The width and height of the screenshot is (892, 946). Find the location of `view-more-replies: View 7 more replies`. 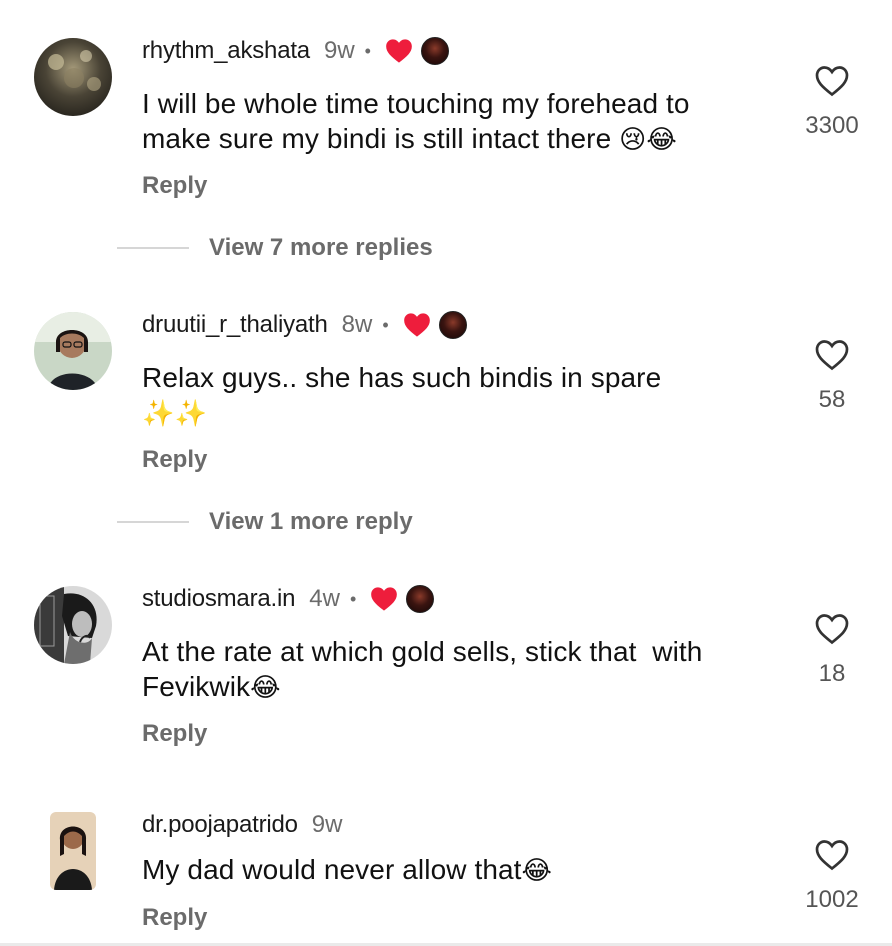

view-more-replies: View 7 more replies is located at coordinates (275, 248).